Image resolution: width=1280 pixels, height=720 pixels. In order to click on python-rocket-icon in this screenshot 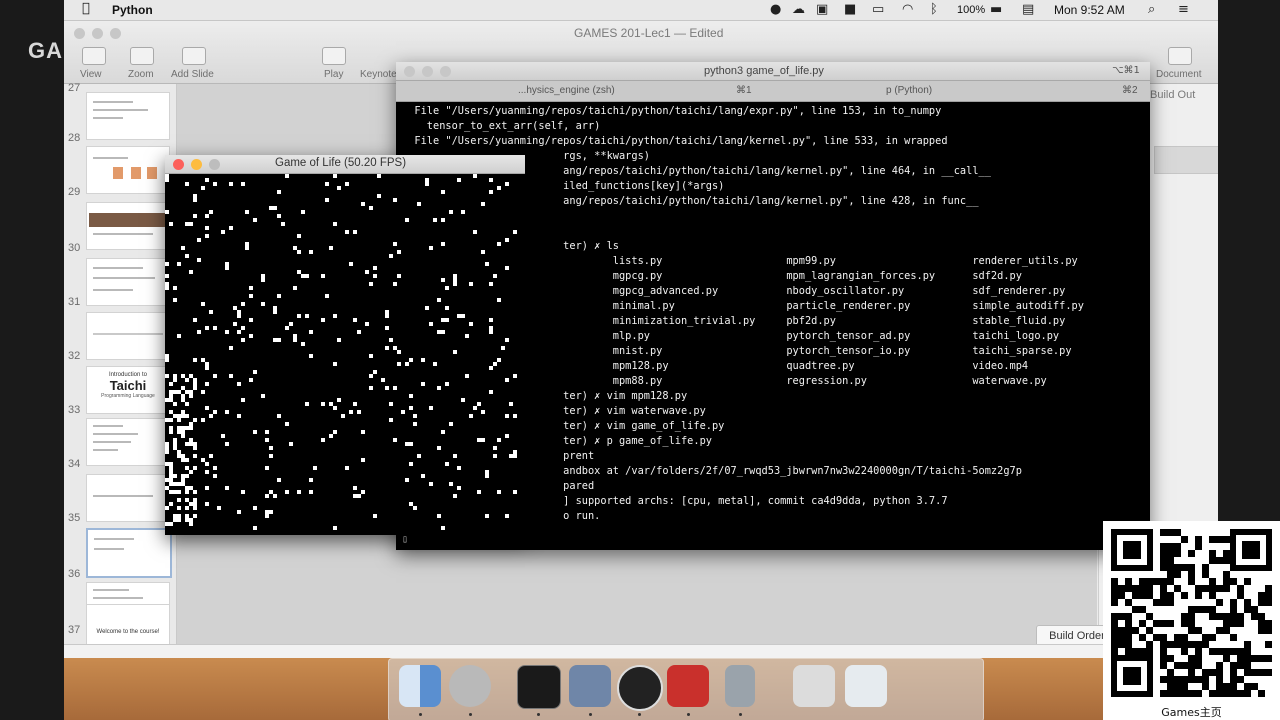, I will do `click(740, 686)`.